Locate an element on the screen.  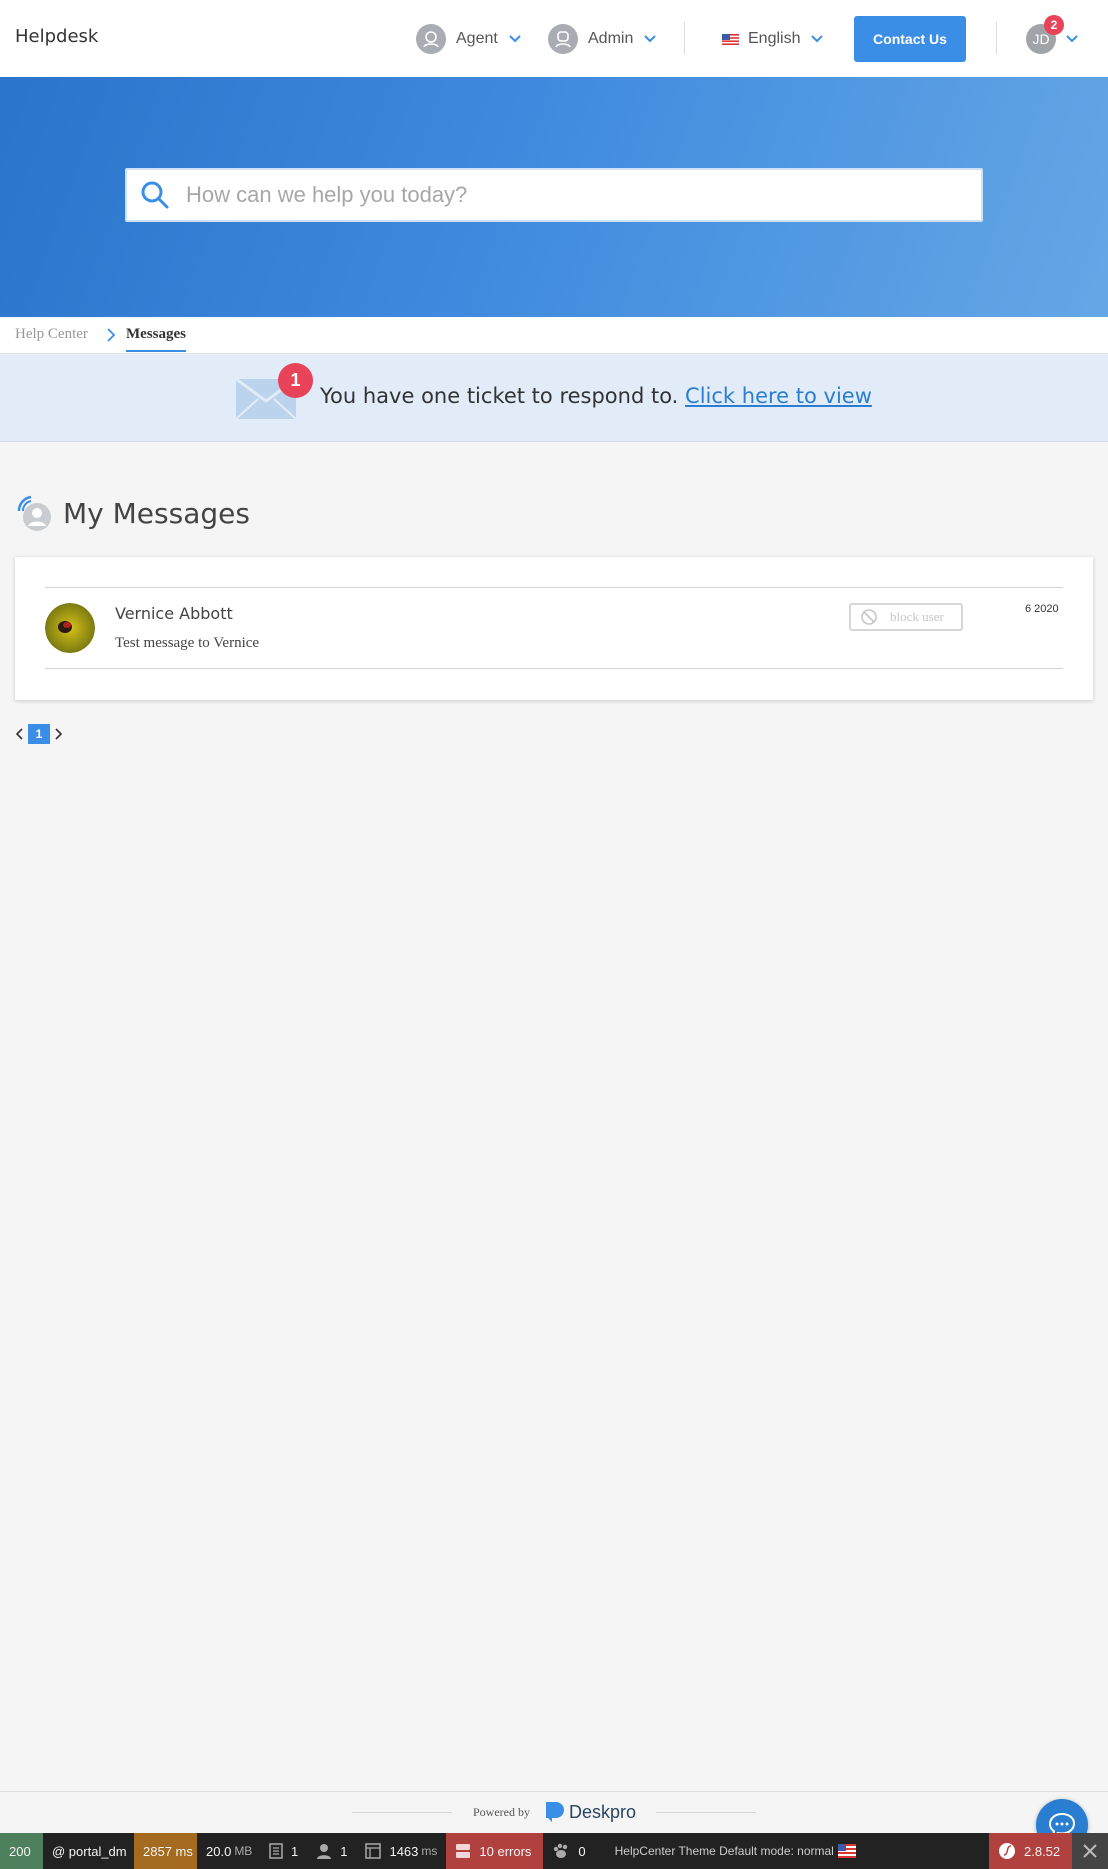
server-icon is located at coordinates (463, 1851).